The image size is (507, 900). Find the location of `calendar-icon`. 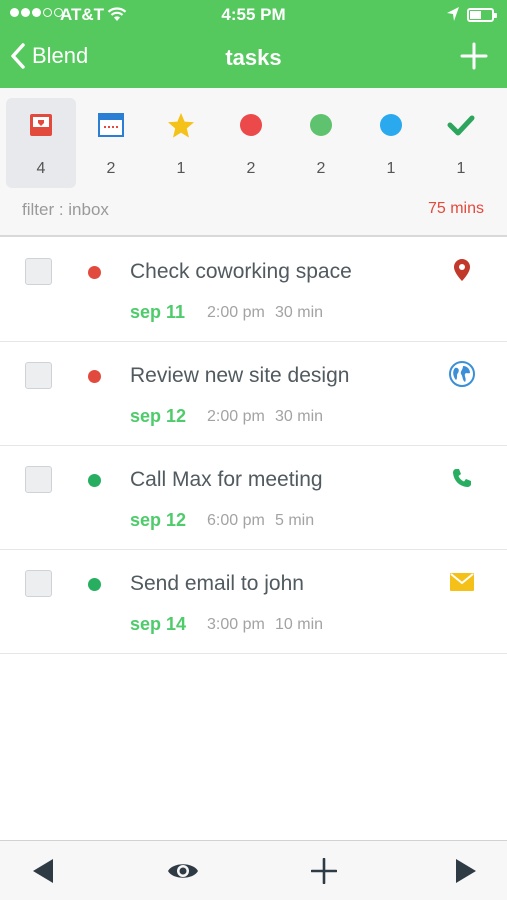

calendar-icon is located at coordinates (111, 125).